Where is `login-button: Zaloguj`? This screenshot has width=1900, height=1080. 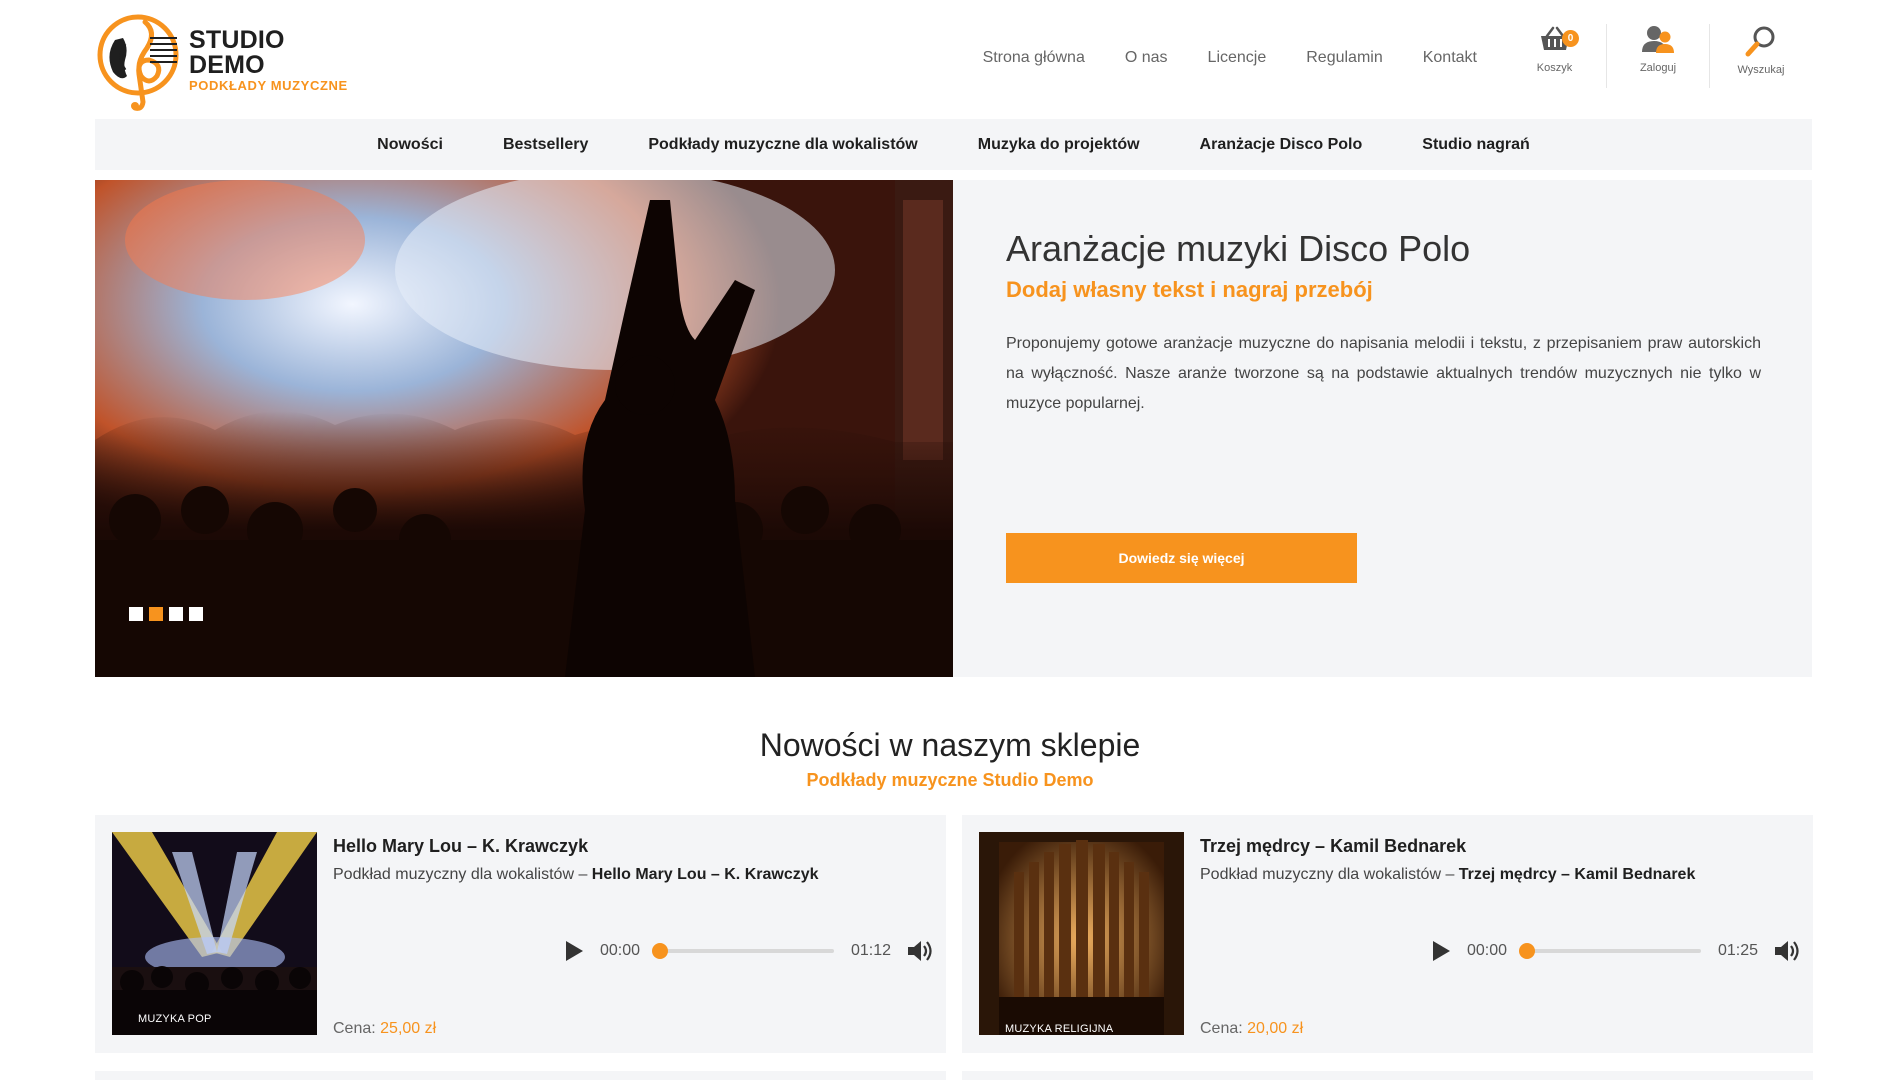
login-button: Zaloguj is located at coordinates (1657, 56).